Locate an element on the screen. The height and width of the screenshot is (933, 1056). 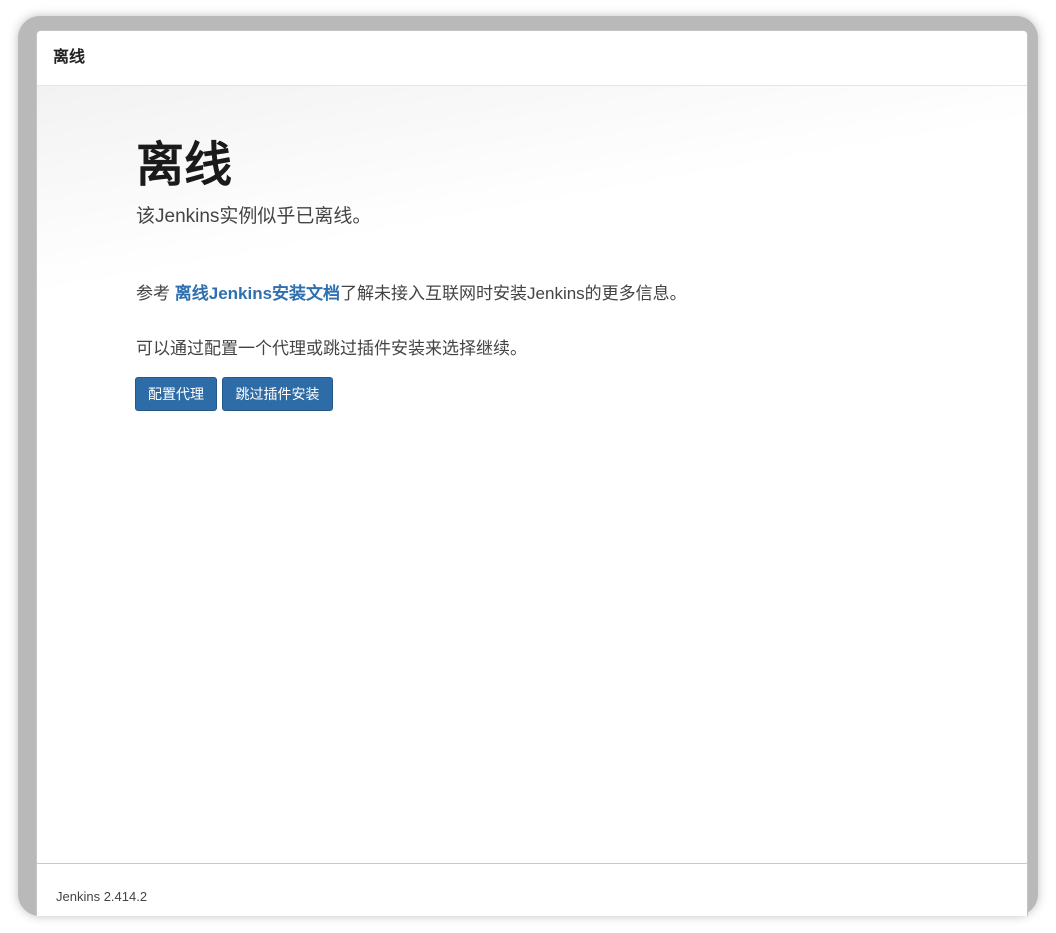
offline-docs-link: 离线Jenkins安装文档 is located at coordinates (257, 293).